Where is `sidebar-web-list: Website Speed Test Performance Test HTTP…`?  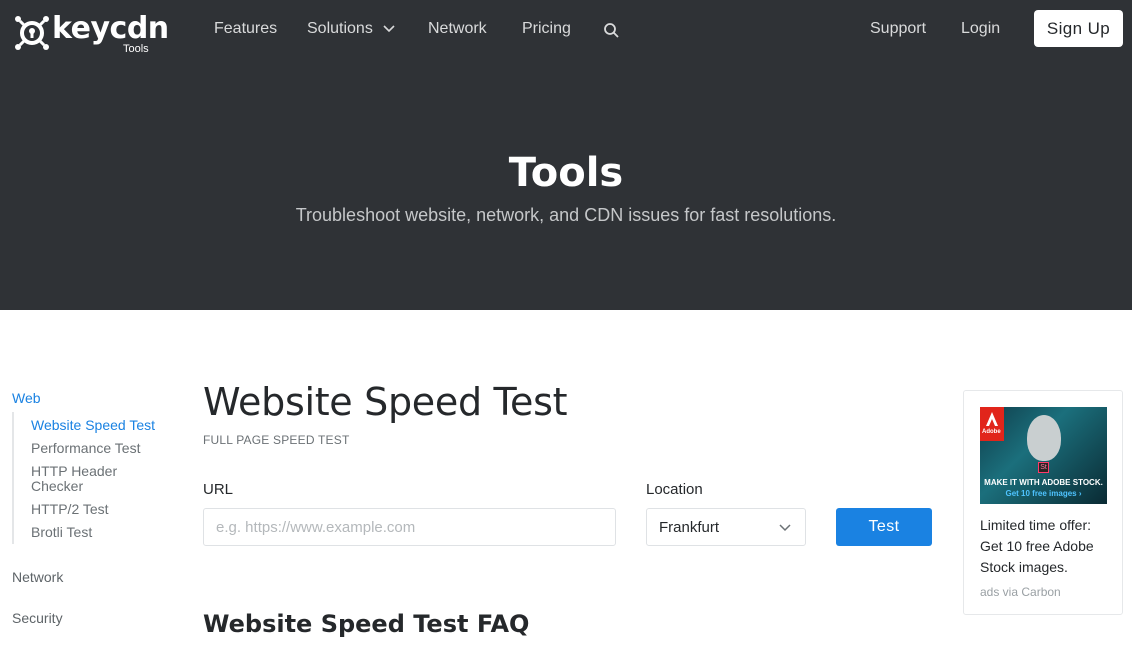
sidebar-web-list: Website Speed Test Performance Test HTTP… is located at coordinates (92, 478).